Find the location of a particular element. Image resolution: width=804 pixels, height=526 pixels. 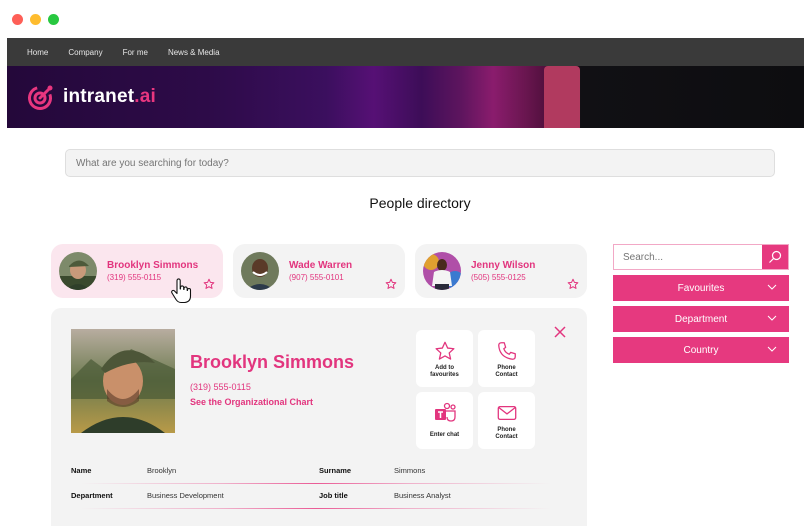

page-title: People directory is located at coordinates (420, 203).